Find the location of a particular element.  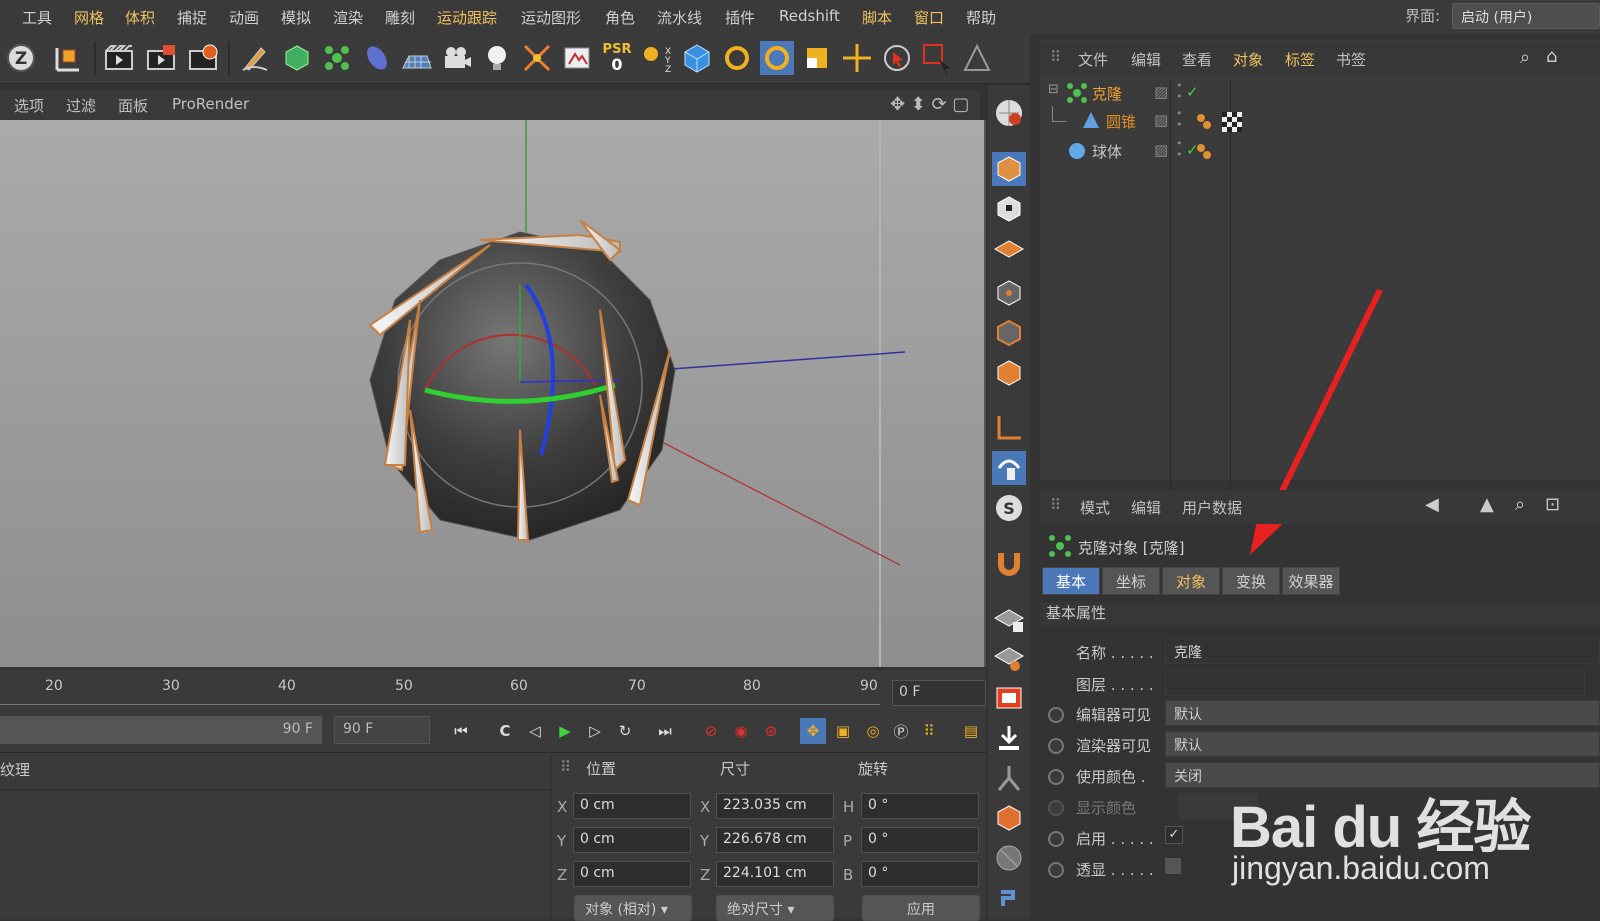

light-icon is located at coordinates (497, 58).